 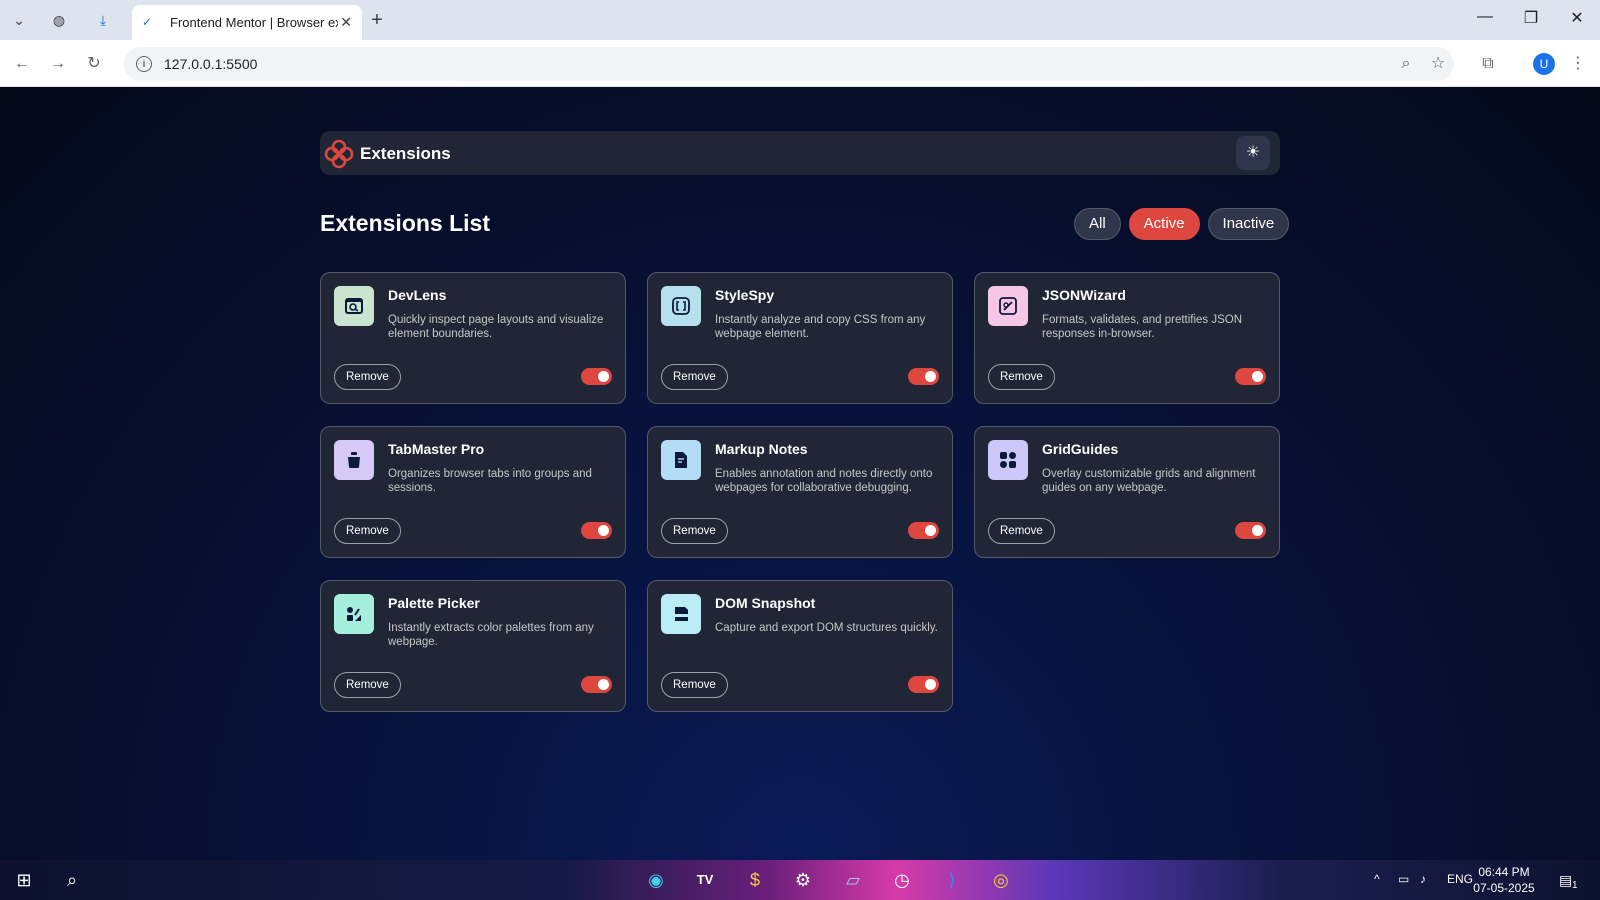 I want to click on extension-name: Markup Notes, so click(x=761, y=449).